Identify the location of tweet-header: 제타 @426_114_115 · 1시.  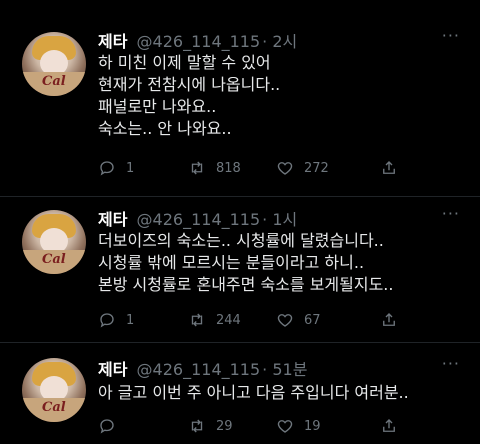
(197, 218).